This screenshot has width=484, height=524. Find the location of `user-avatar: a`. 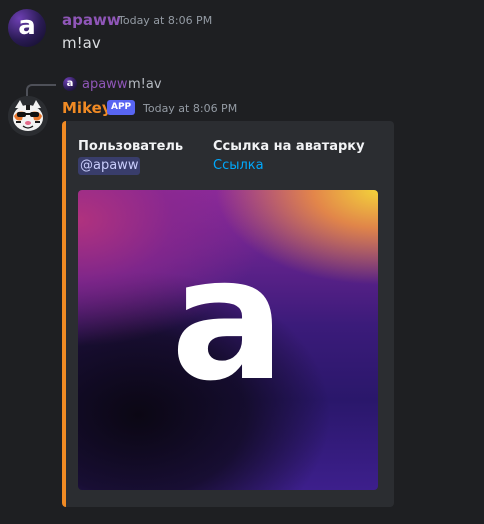

user-avatar: a is located at coordinates (27, 28).